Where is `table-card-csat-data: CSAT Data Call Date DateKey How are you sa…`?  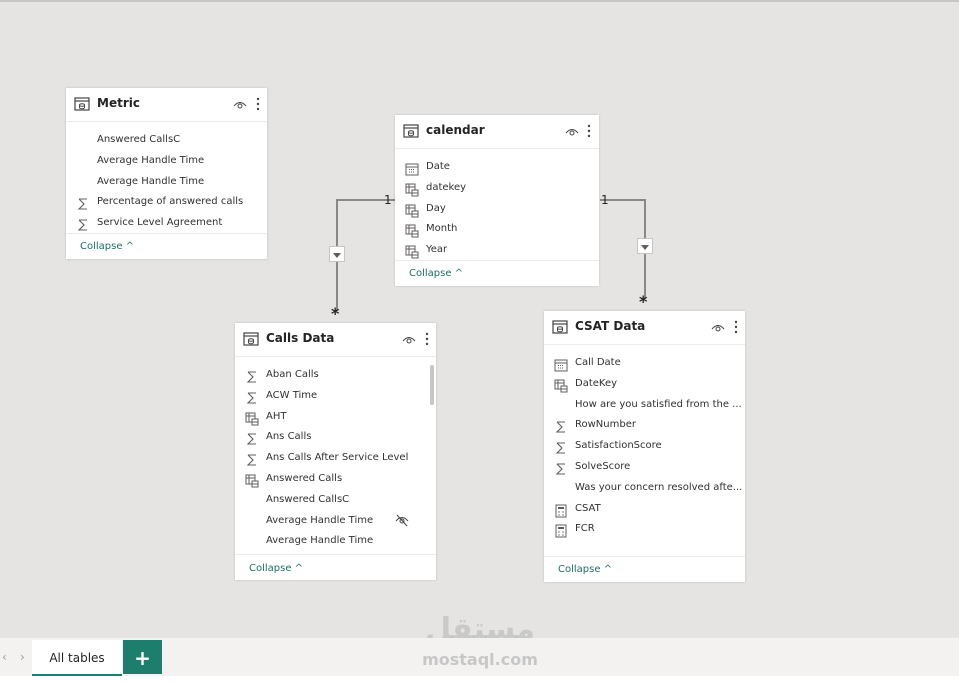 table-card-csat-data: CSAT Data Call Date DateKey How are you sa… is located at coordinates (644, 446).